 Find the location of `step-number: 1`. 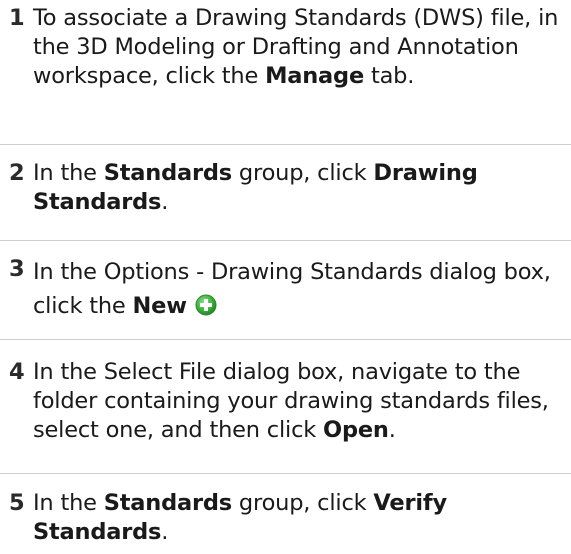

step-number: 1 is located at coordinates (17, 18).